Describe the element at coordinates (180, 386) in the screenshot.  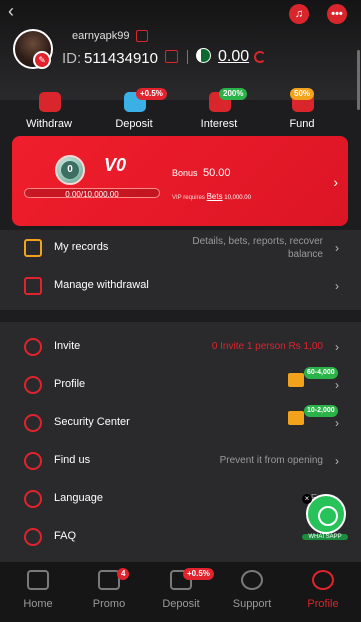
I see `profile-row: Profile 60-4,000 ›` at that location.